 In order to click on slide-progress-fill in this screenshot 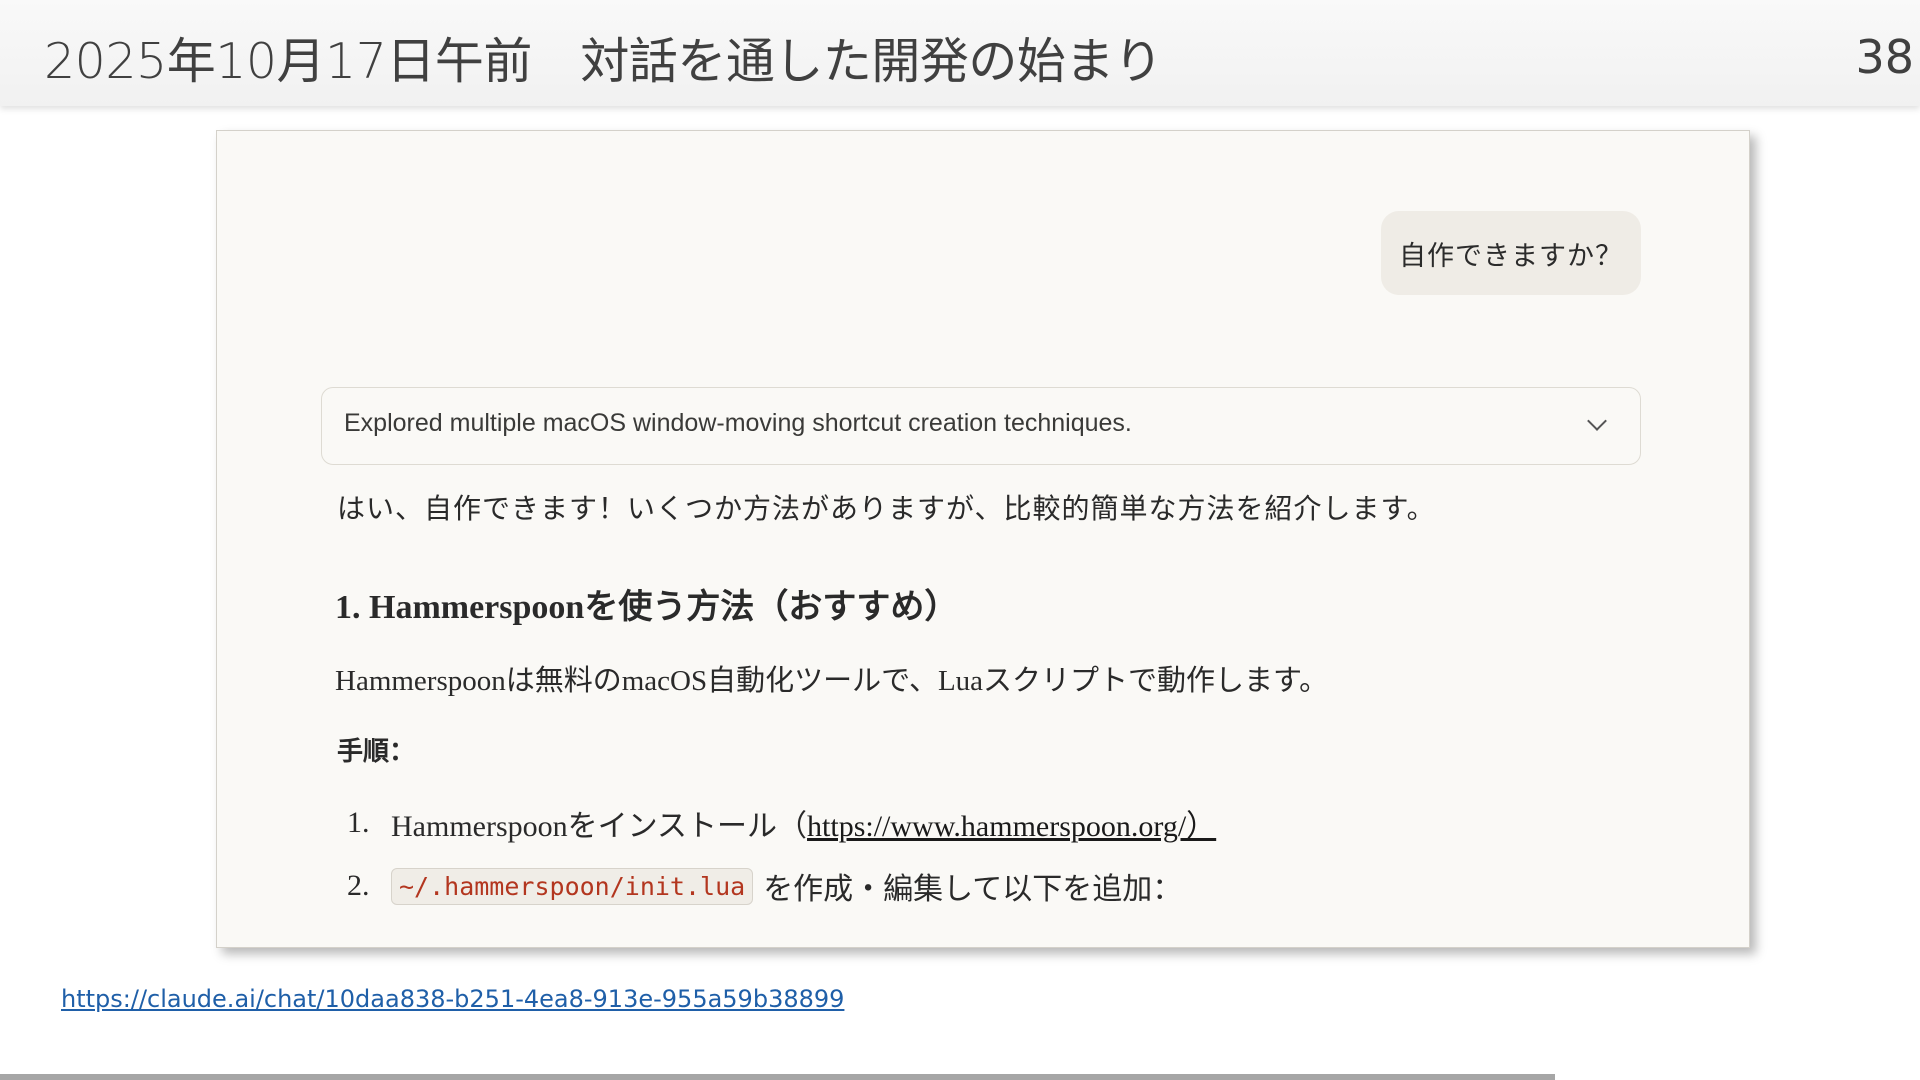, I will do `click(778, 1077)`.